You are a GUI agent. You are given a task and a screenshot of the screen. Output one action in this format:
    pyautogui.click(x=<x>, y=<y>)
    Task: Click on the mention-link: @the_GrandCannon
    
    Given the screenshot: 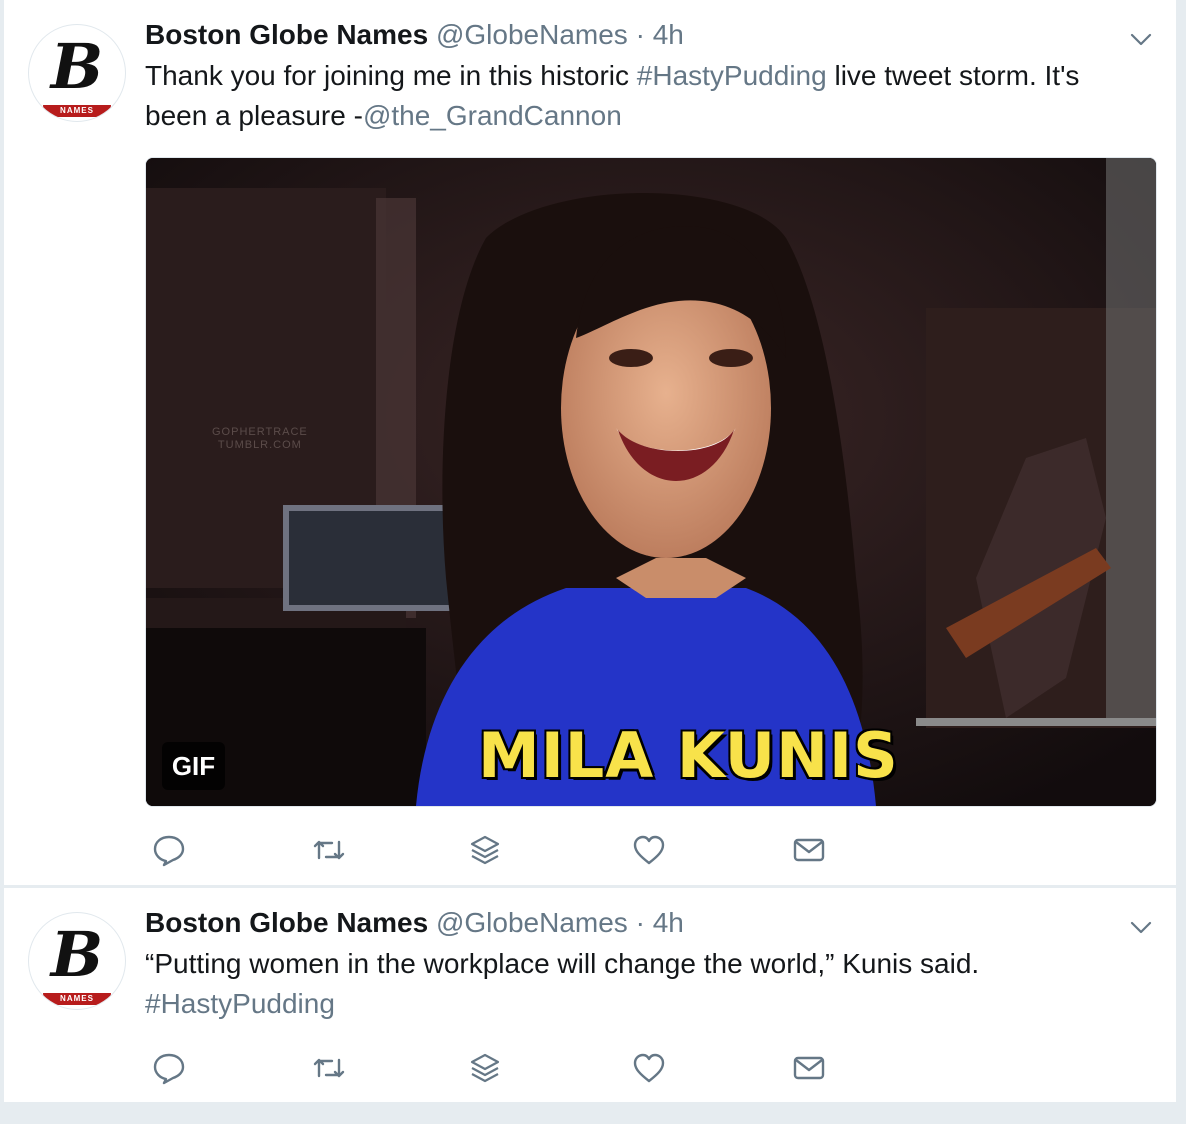 What is the action you would take?
    pyautogui.click(x=492, y=115)
    